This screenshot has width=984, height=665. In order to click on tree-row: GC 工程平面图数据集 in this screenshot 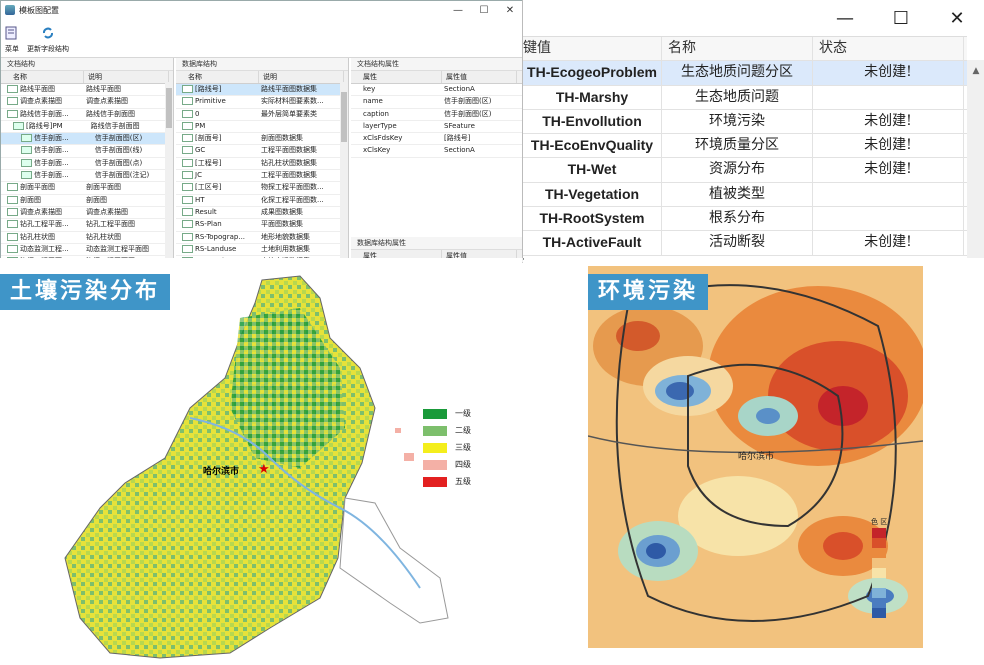, I will do `click(262, 151)`.